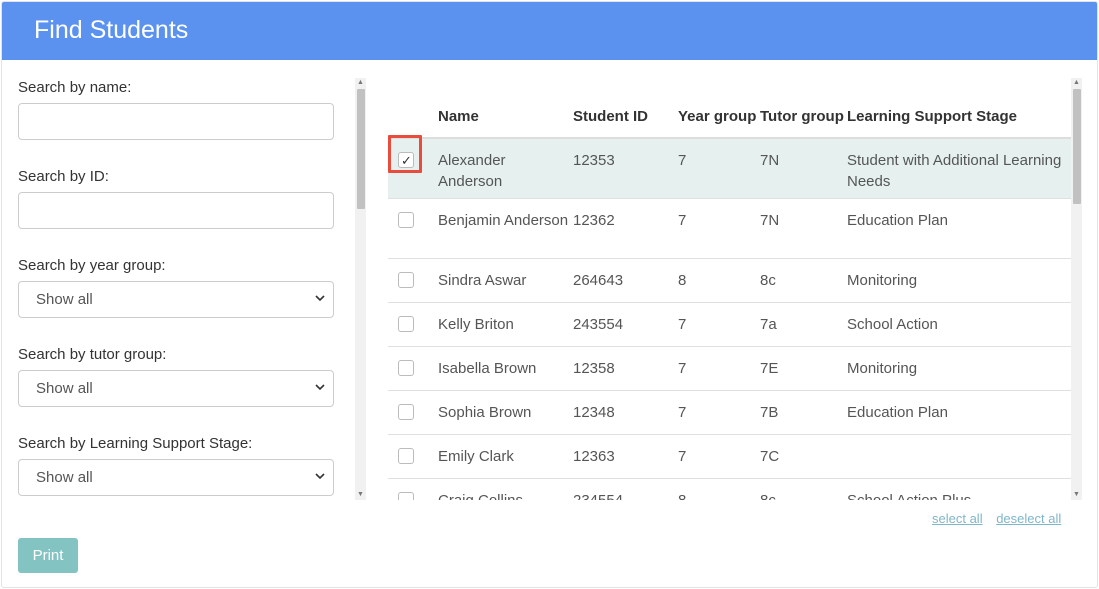 Image resolution: width=1099 pixels, height=589 pixels. I want to click on year-group-select: Show all, so click(176, 299).